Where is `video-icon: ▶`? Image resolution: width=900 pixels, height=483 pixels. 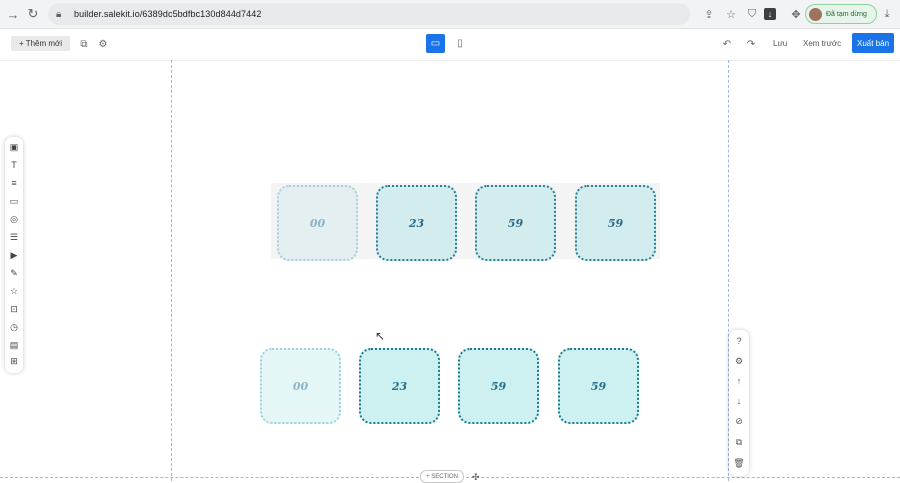
video-icon: ▶ is located at coordinates (14, 255).